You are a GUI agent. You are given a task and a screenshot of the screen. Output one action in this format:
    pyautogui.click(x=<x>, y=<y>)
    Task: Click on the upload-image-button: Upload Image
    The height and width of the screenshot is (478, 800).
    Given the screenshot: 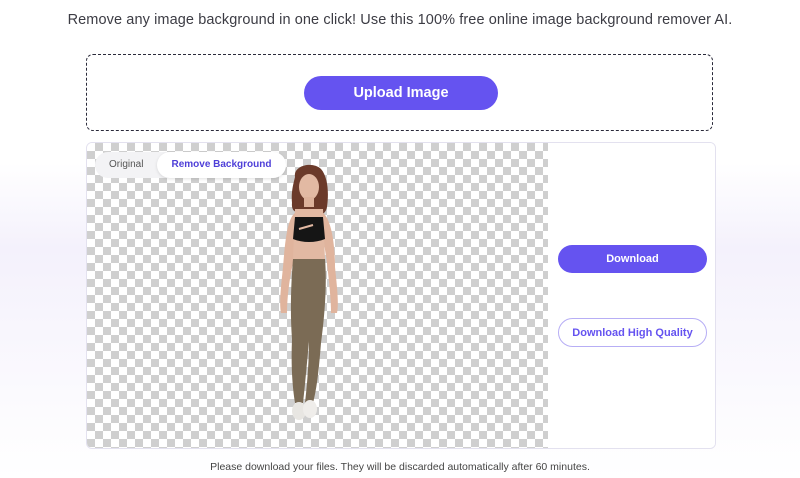 What is the action you would take?
    pyautogui.click(x=401, y=93)
    